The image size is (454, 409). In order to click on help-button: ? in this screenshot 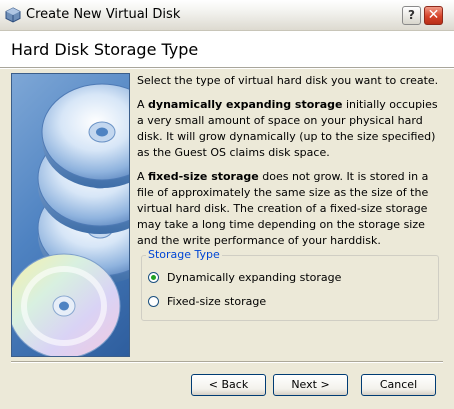, I will do `click(411, 15)`.